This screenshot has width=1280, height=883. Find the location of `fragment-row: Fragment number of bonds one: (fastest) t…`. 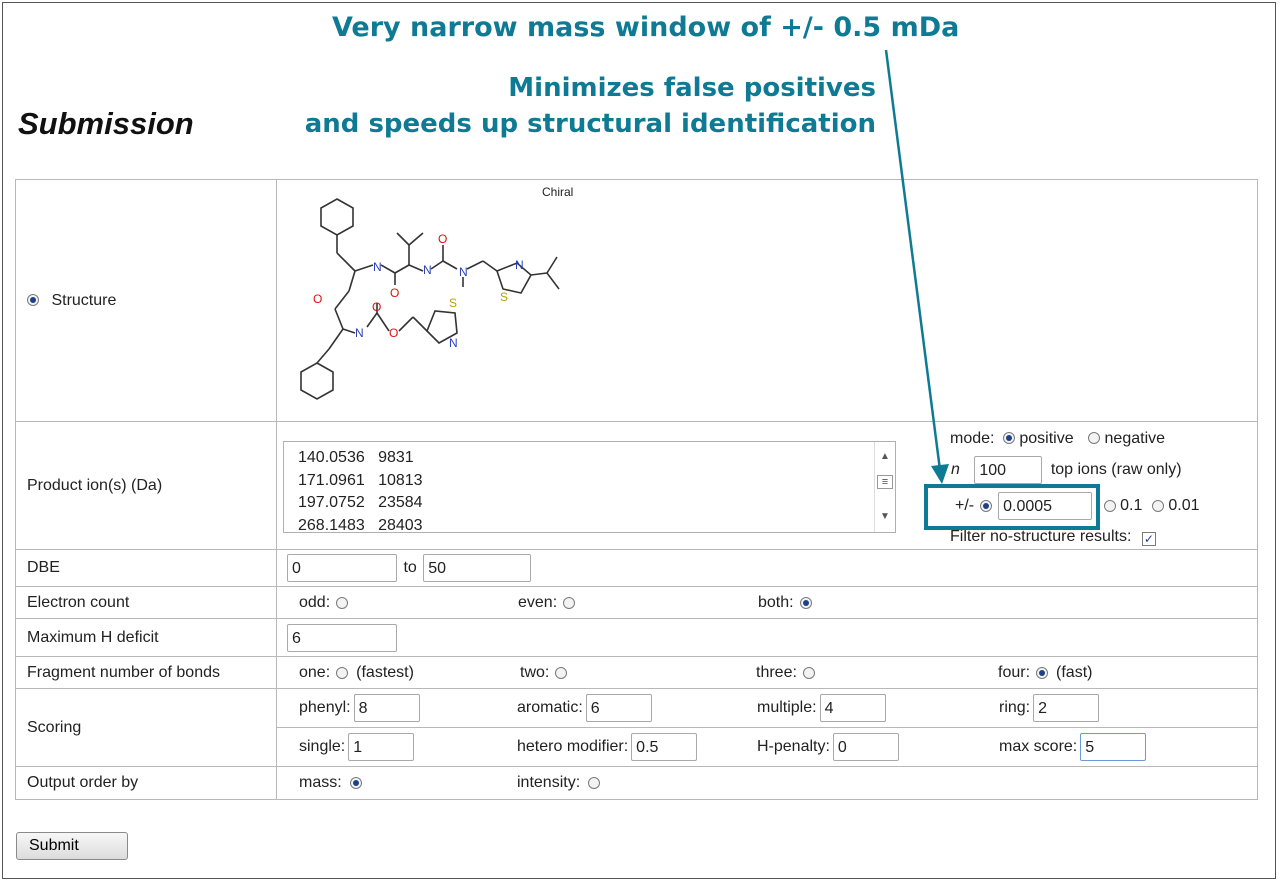

fragment-row: Fragment number of bonds one: (fastest) t… is located at coordinates (636, 672).